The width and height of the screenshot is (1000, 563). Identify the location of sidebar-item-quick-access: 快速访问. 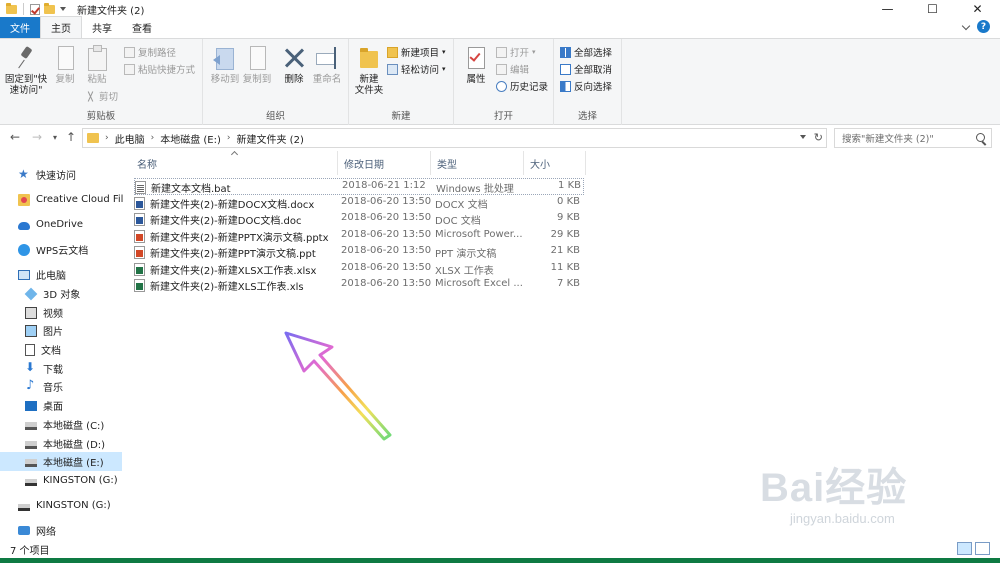
(61, 174).